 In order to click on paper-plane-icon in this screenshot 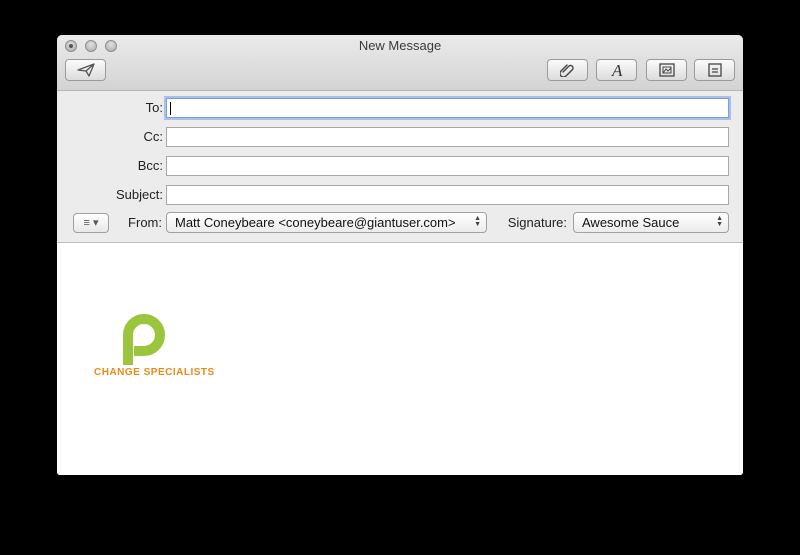, I will do `click(85, 70)`.